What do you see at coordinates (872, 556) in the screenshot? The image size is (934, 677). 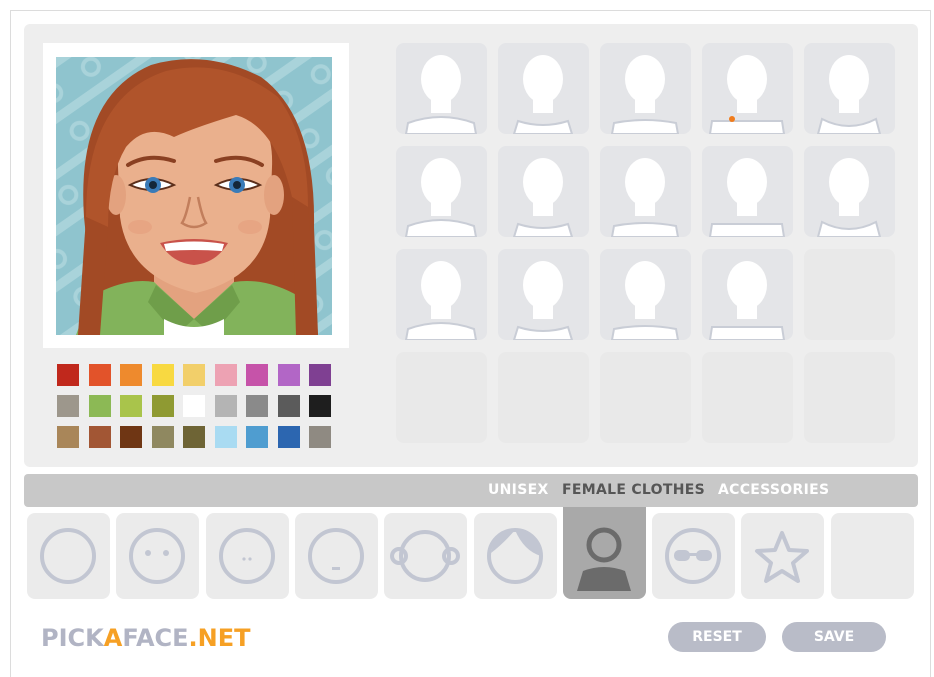 I see `category-button-empty` at bounding box center [872, 556].